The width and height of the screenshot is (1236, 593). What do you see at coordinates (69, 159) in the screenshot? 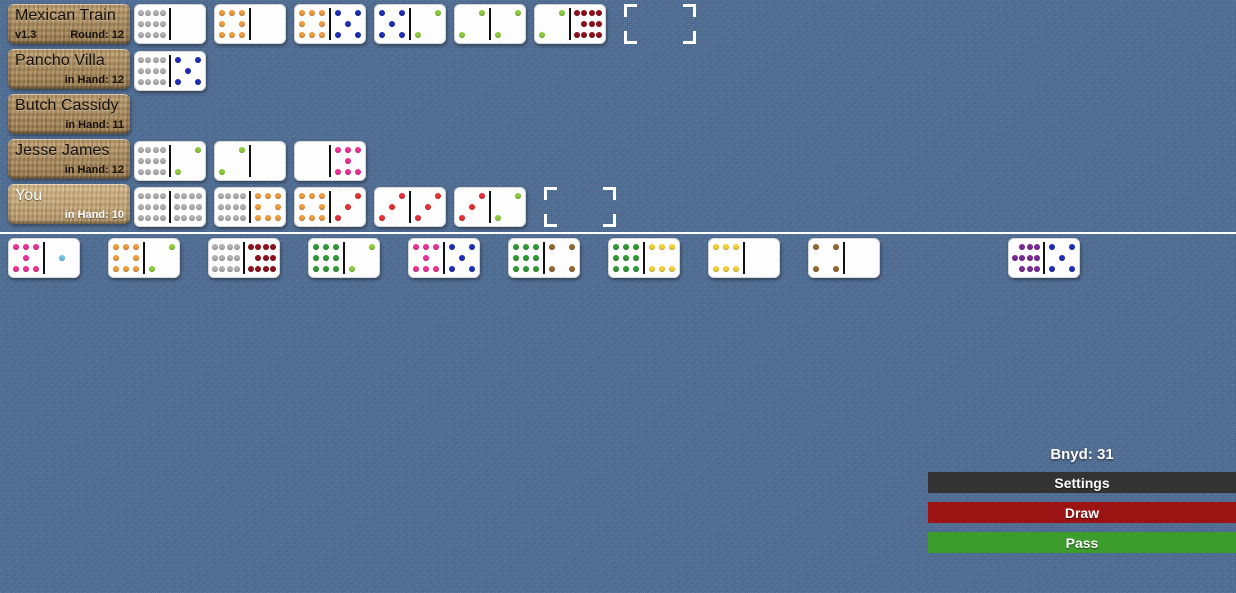
I see `player-plaque-3: Jesse James in Hand: 12` at bounding box center [69, 159].